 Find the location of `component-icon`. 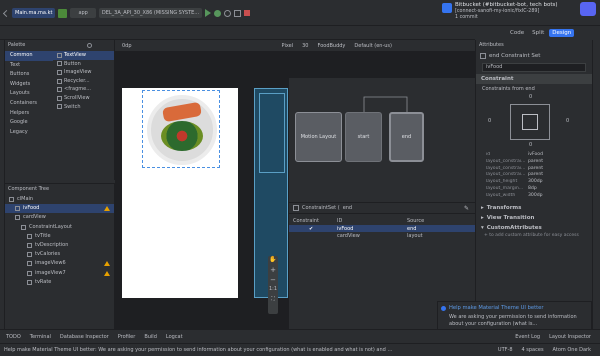

component-icon is located at coordinates (17, 218).